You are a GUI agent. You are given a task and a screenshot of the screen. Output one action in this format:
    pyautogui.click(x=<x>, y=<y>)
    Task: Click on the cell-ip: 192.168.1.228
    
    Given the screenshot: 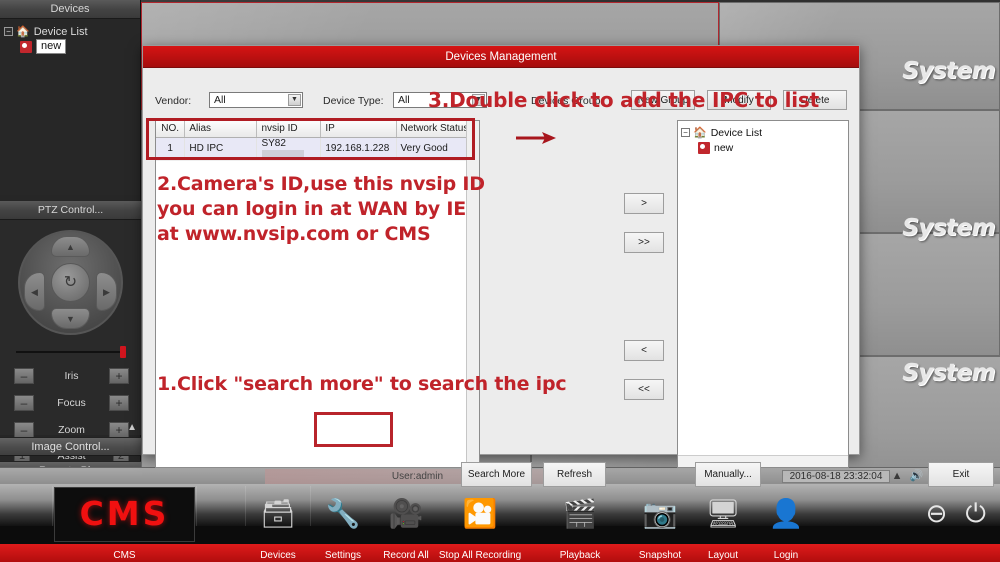 What is the action you would take?
    pyautogui.click(x=358, y=149)
    